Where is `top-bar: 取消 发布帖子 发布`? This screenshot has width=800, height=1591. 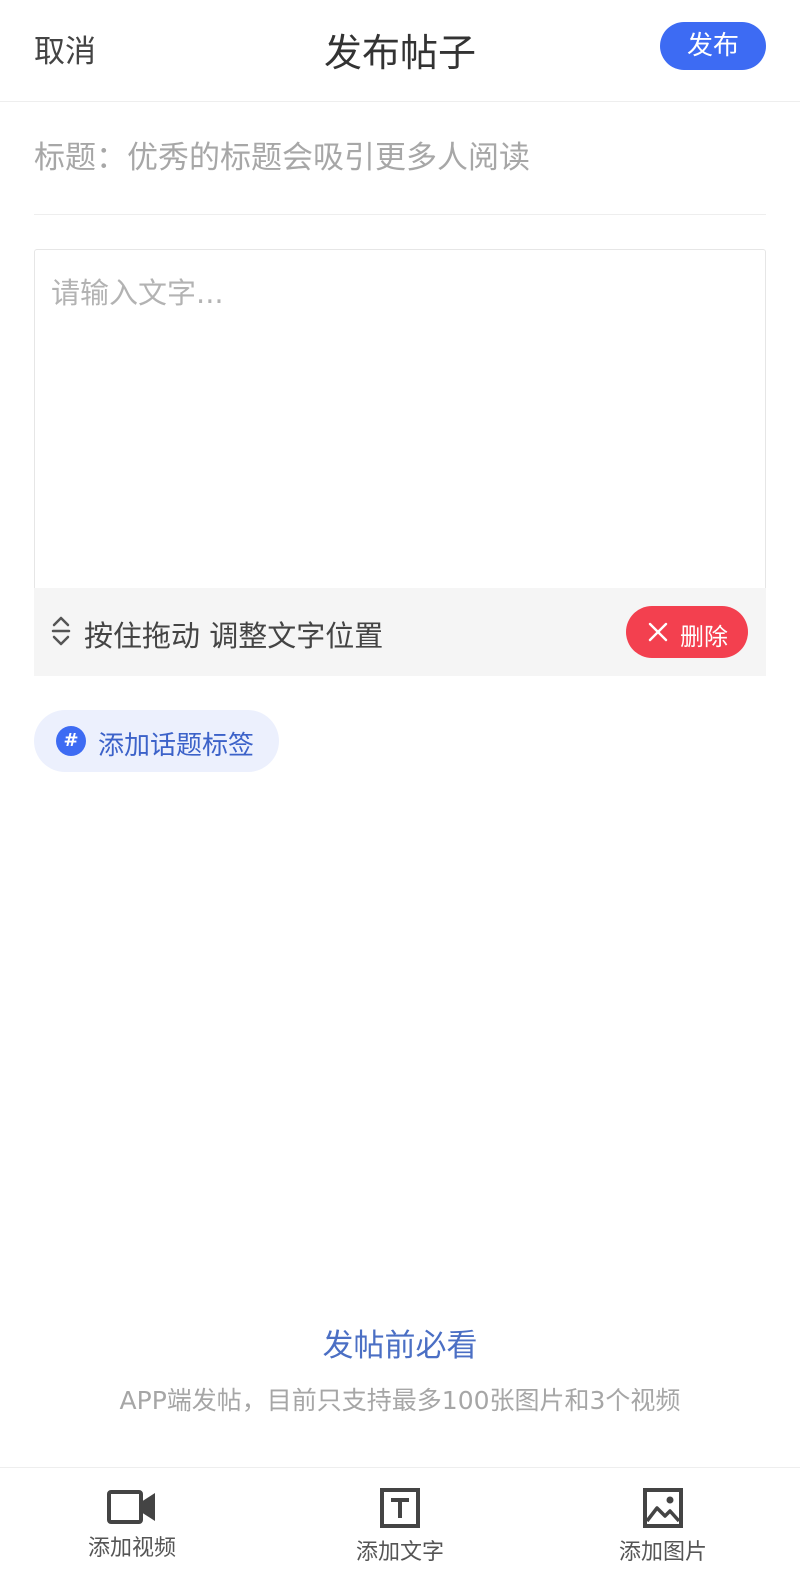 top-bar: 取消 发布帖子 发布 is located at coordinates (400, 51).